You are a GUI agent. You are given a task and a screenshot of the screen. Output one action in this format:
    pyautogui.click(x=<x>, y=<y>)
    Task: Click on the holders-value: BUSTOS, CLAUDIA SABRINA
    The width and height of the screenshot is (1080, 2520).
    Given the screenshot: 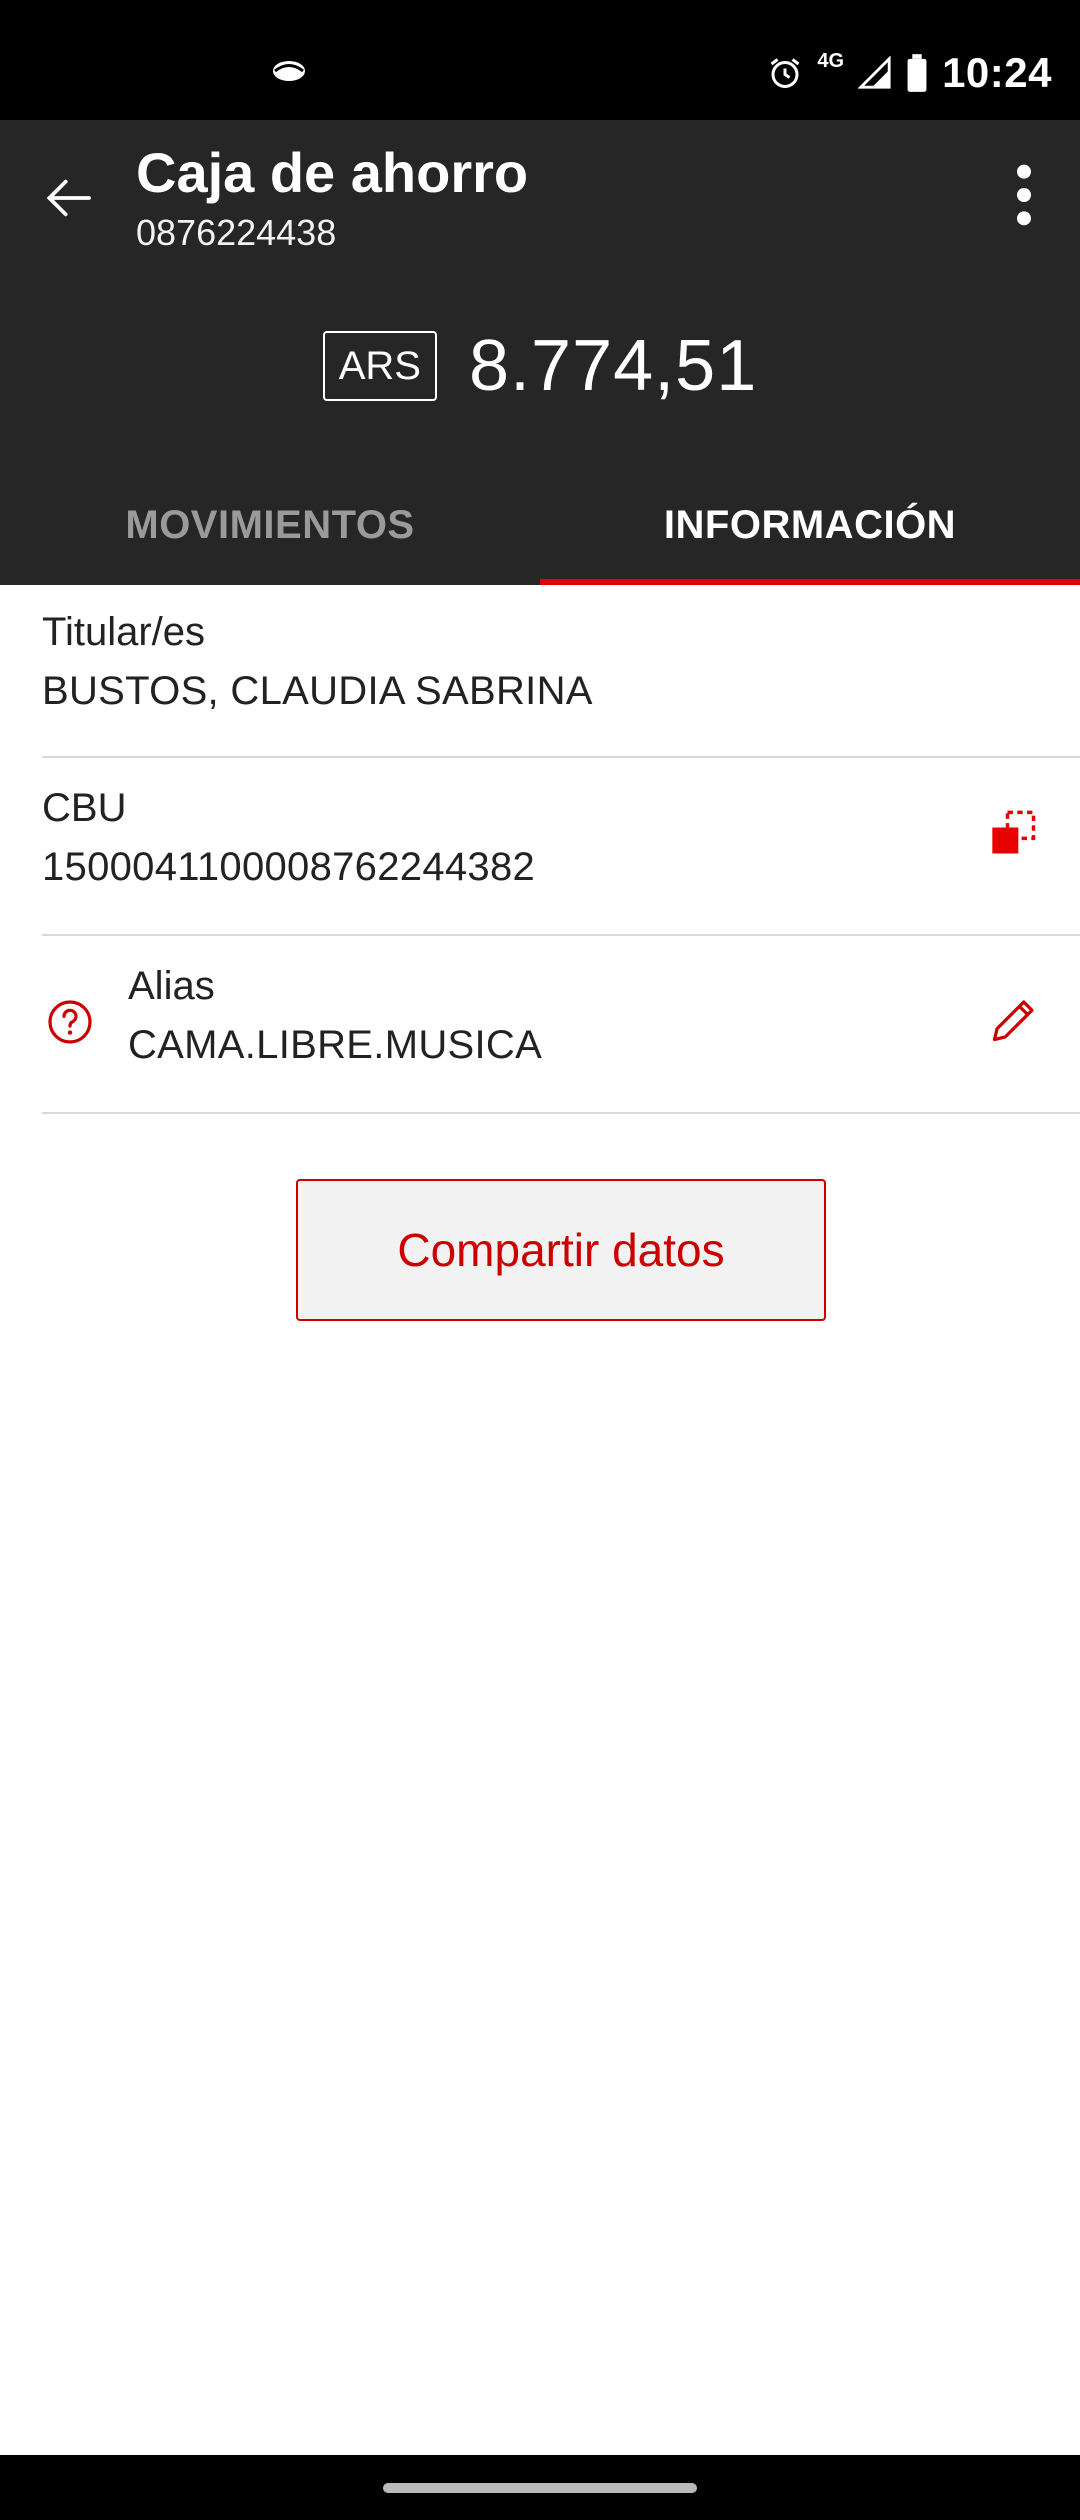 What is the action you would take?
    pyautogui.click(x=317, y=691)
    